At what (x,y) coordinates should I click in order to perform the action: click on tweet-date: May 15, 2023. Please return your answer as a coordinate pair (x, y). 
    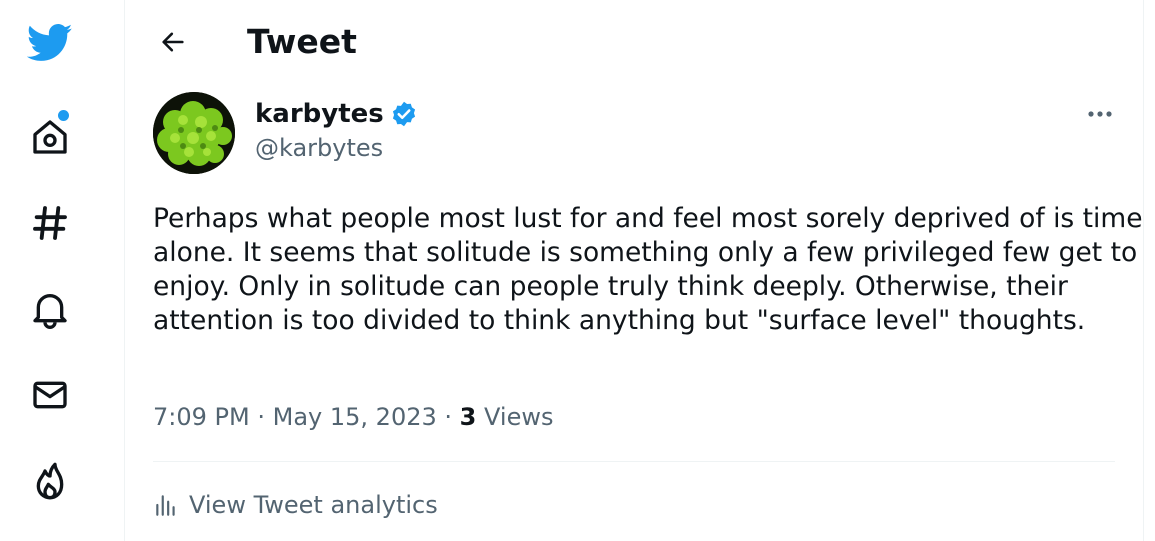
    Looking at the image, I should click on (355, 417).